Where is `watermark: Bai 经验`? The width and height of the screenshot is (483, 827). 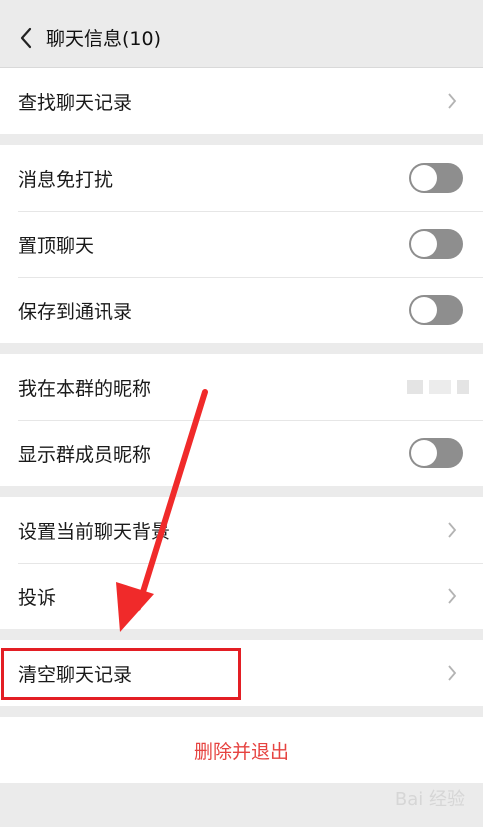 watermark: Bai 经验 is located at coordinates (429, 799).